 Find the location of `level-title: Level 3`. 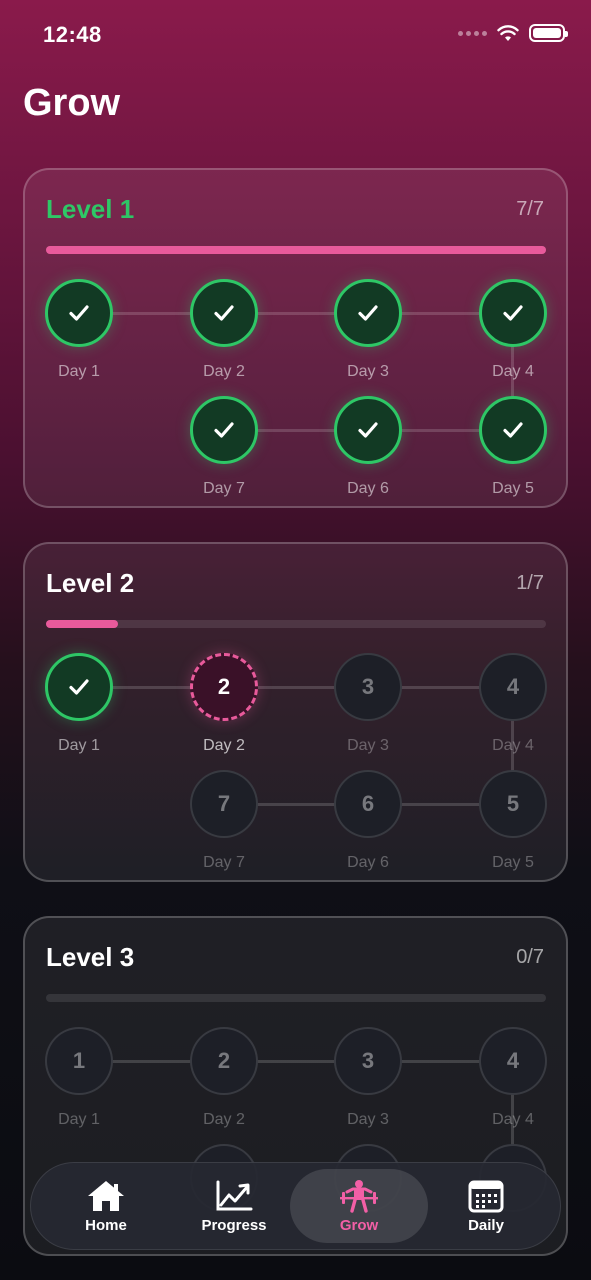

level-title: Level 3 is located at coordinates (90, 957).